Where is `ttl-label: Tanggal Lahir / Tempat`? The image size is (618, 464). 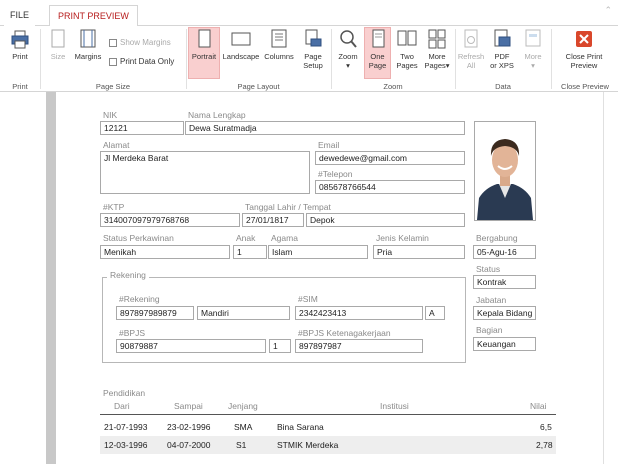
ttl-label: Tanggal Lahir / Tempat is located at coordinates (288, 207).